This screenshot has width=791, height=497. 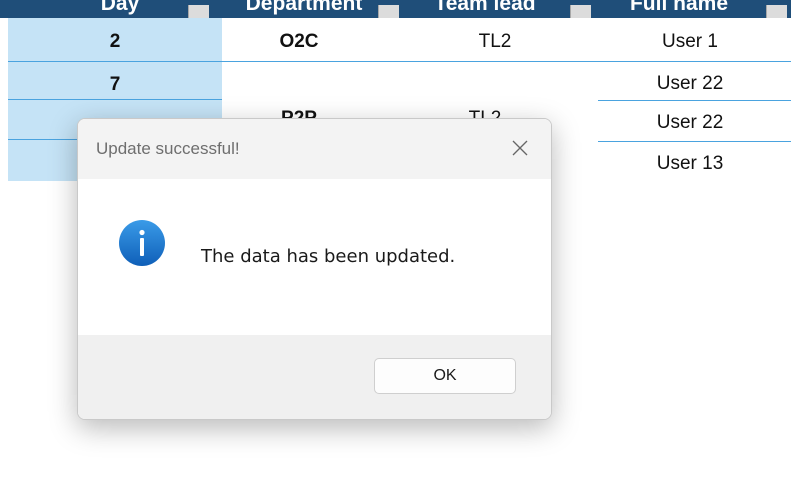 What do you see at coordinates (388, 11) in the screenshot?
I see `filter-button-department` at bounding box center [388, 11].